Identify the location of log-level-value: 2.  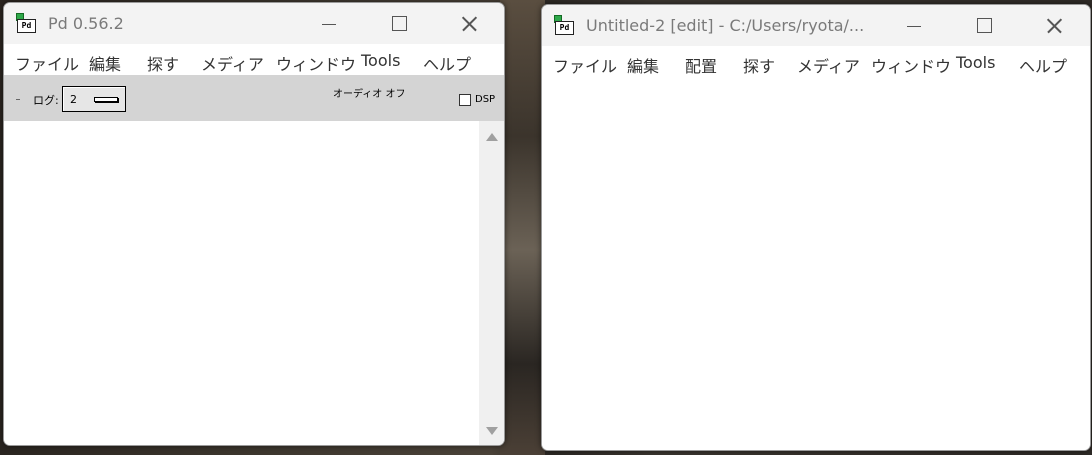
(73, 99).